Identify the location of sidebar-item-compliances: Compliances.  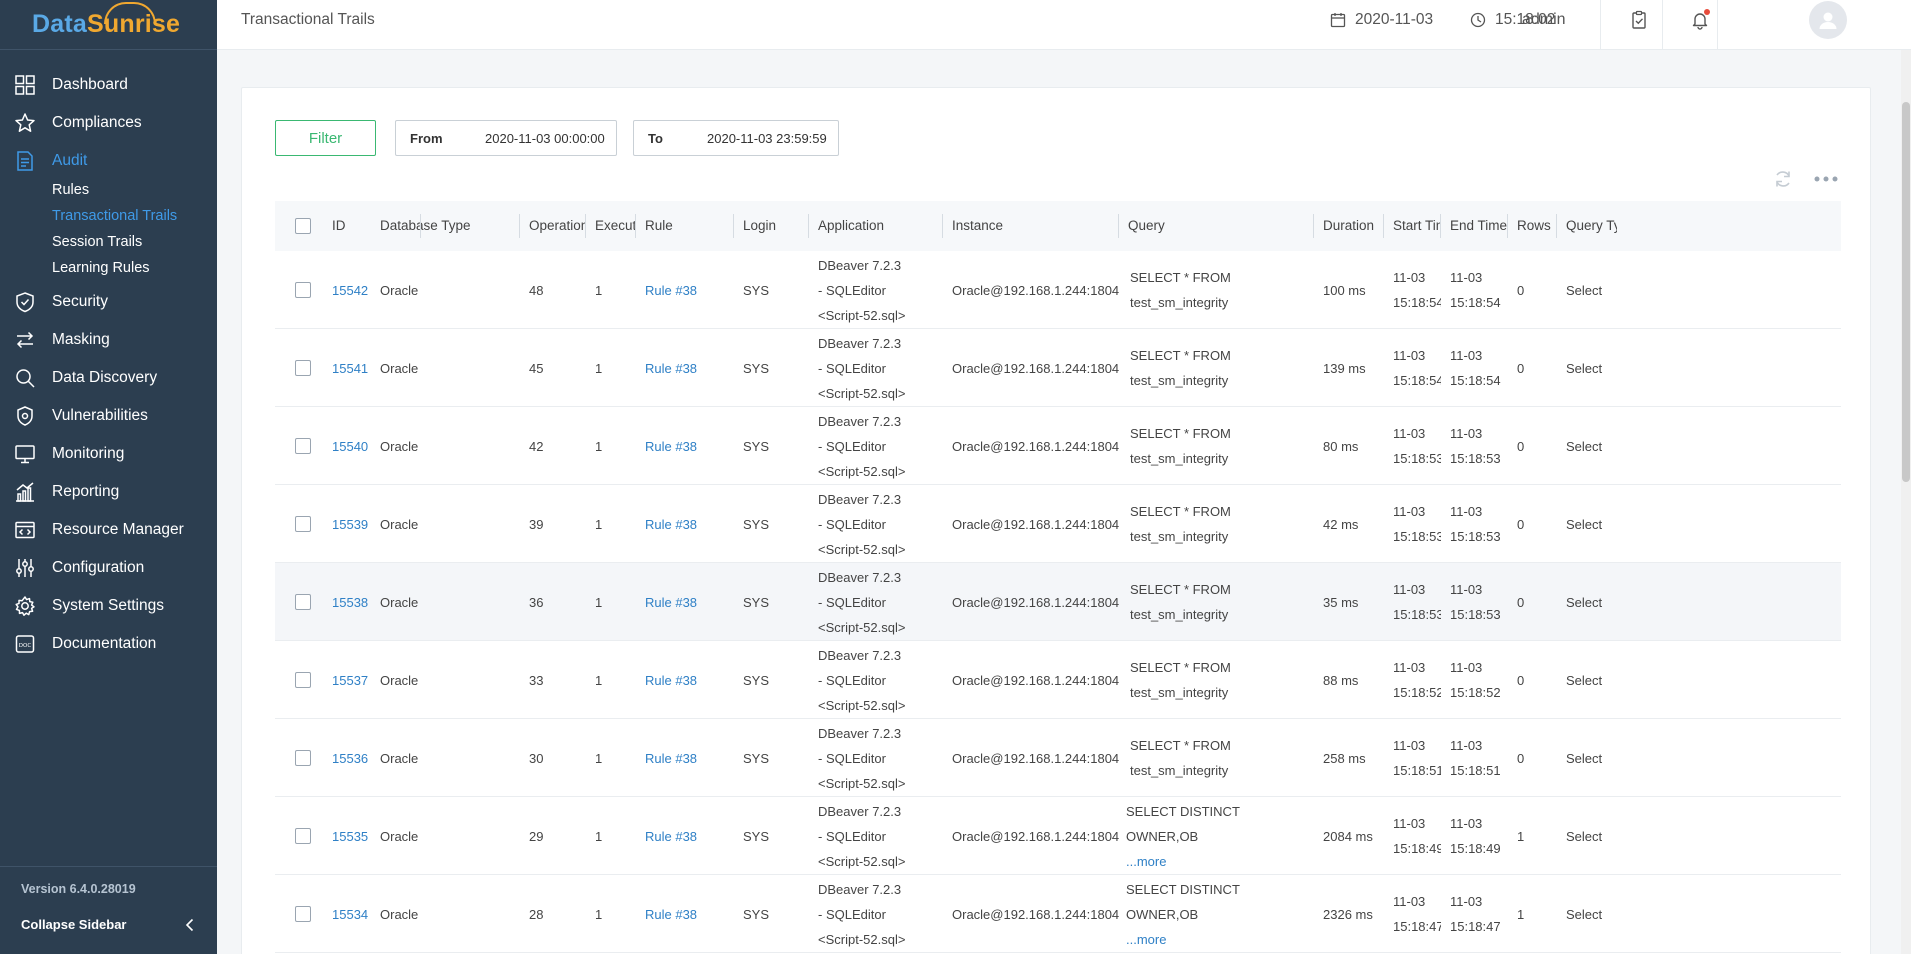
(108, 123).